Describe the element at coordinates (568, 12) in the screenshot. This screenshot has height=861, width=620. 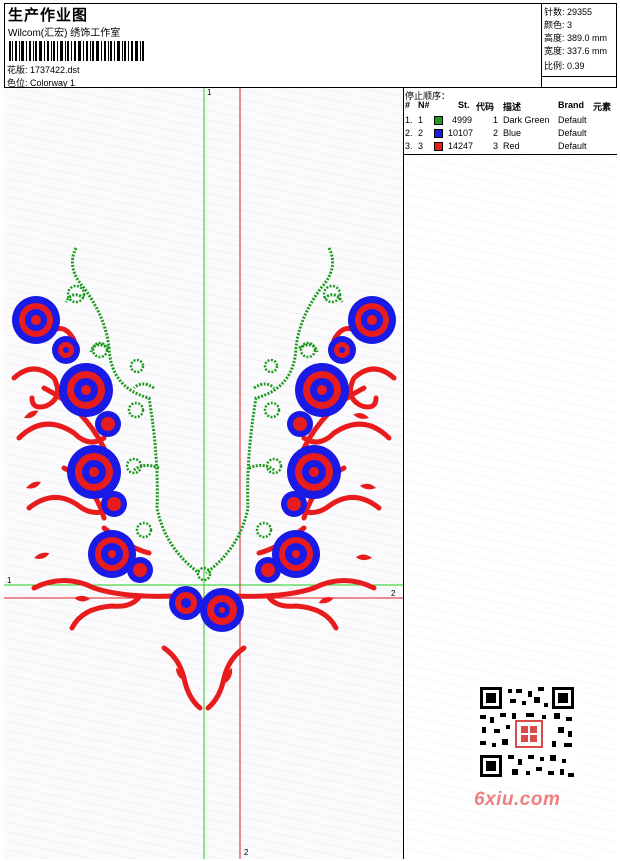
I see `stitch-count: 针数: 29355` at that location.